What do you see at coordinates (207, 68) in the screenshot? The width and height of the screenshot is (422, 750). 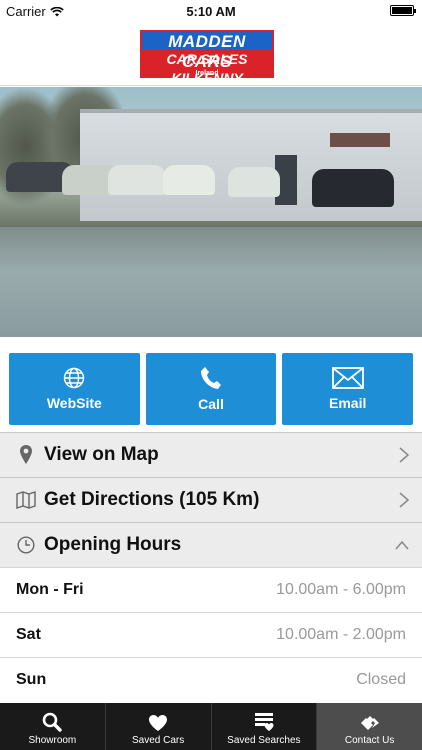 I see `logo-subtitle: CAR SALES KILKENNY` at bounding box center [207, 68].